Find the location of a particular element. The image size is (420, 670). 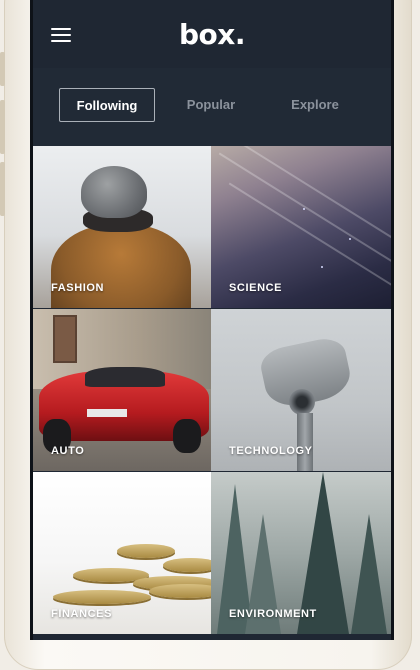

category-label: SCIENCE is located at coordinates (256, 288).